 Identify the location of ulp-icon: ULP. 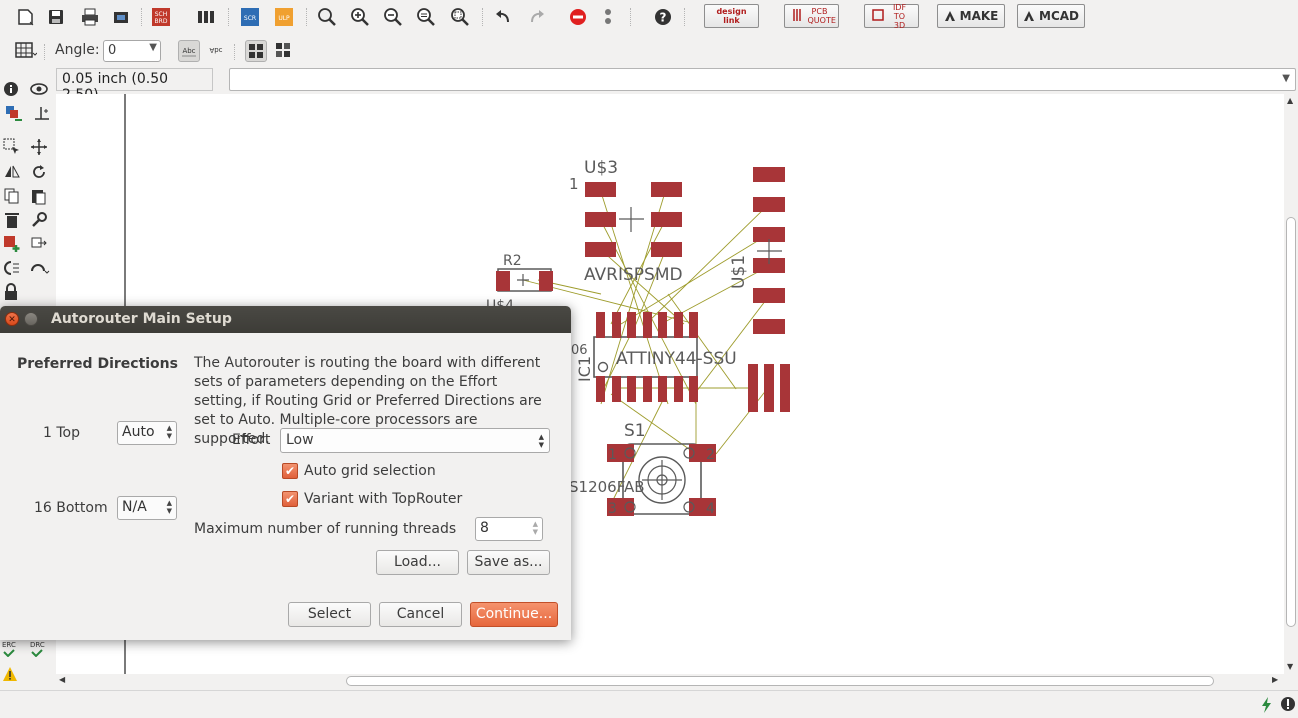
(284, 17).